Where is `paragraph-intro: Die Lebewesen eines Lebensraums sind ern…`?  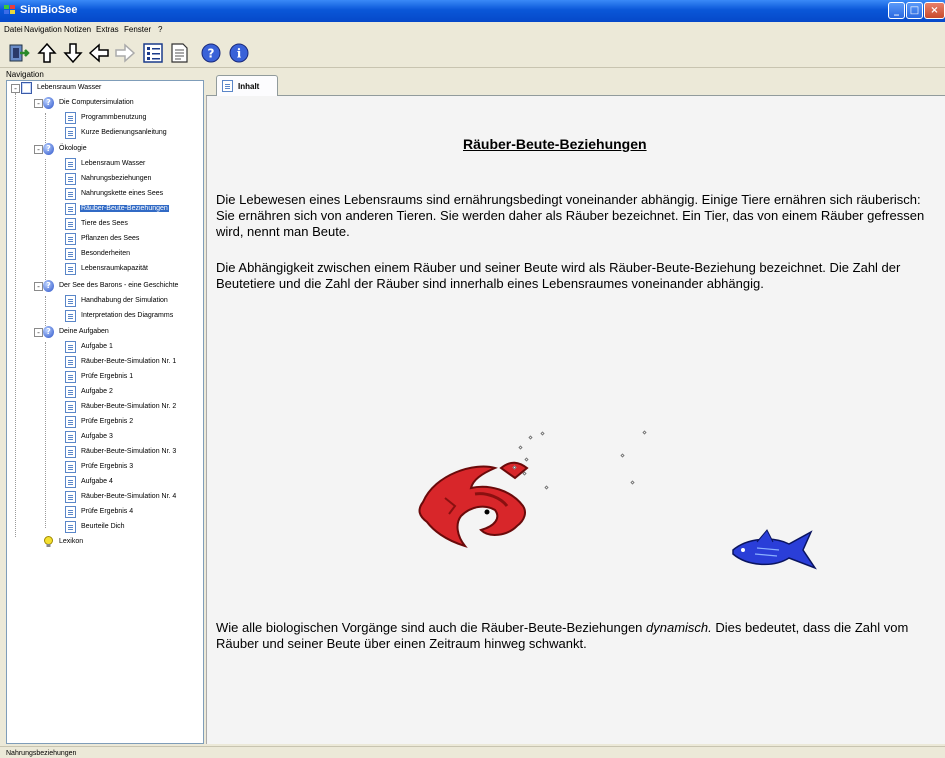
paragraph-intro: Die Lebewesen eines Lebensraums sind ern… is located at coordinates (570, 215).